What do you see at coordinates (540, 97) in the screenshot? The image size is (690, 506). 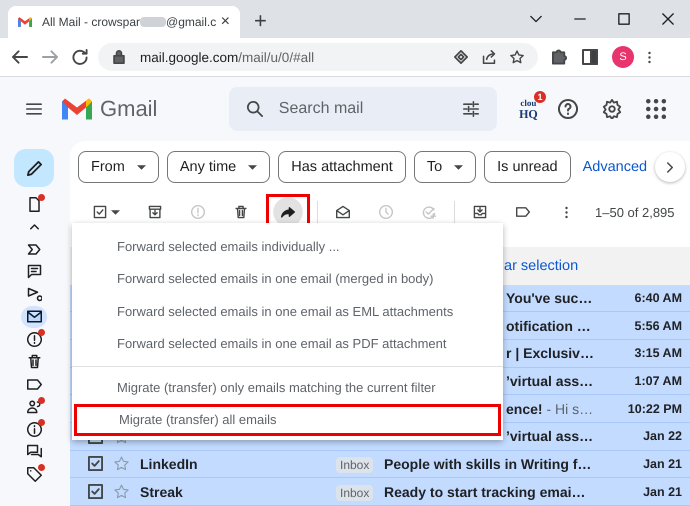 I see `notification-badge: 1` at bounding box center [540, 97].